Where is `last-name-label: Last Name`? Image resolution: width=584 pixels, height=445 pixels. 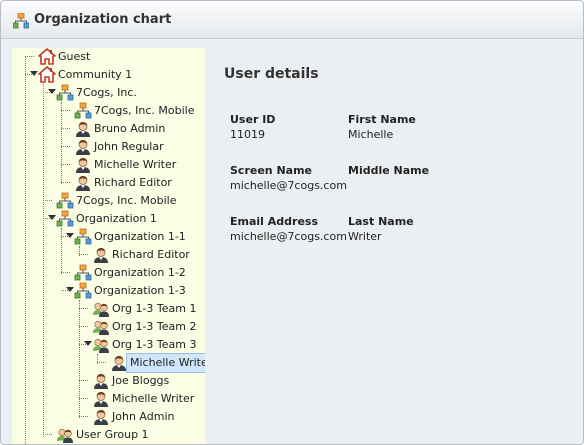 last-name-label: Last Name is located at coordinates (381, 221).